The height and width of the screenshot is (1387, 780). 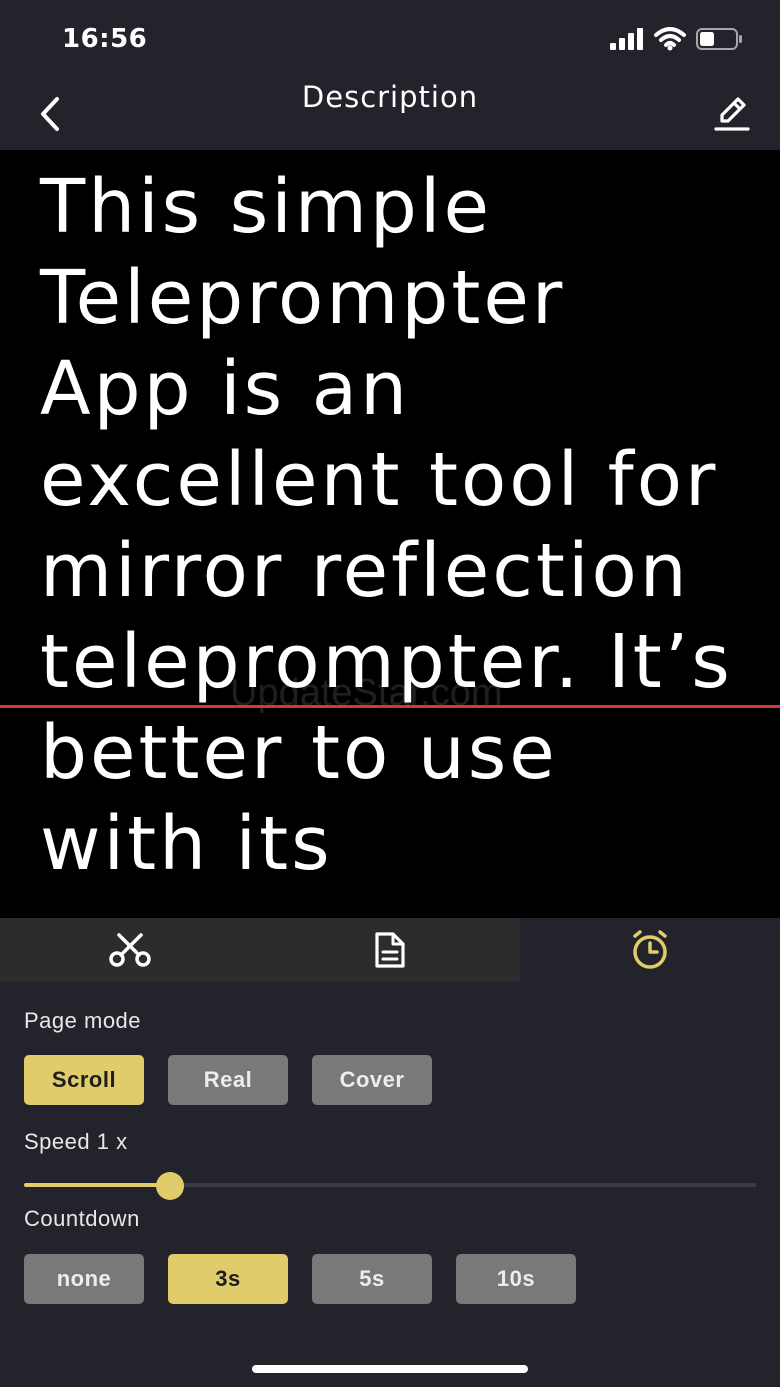 I want to click on tab-edit, so click(x=130, y=950).